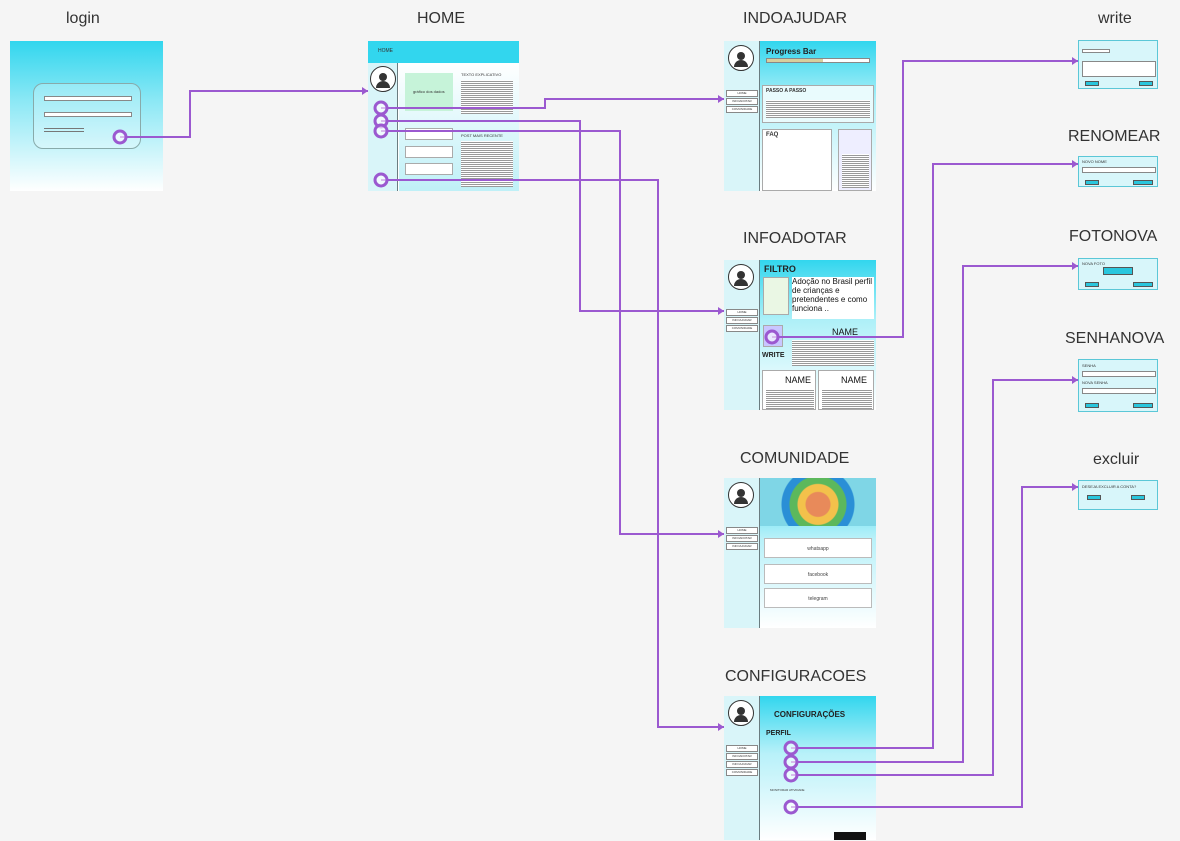 The width and height of the screenshot is (1180, 841). I want to click on renomear-frame: NOVO NOME, so click(1118, 171).